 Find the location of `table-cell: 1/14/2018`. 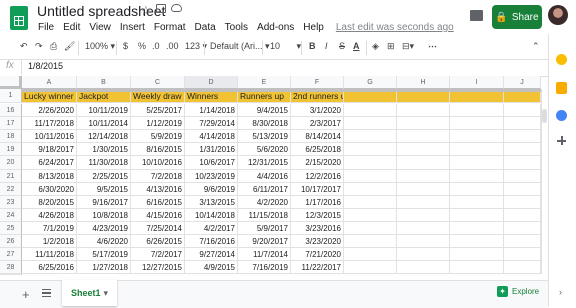

table-cell: 1/14/2018 is located at coordinates (211, 110).